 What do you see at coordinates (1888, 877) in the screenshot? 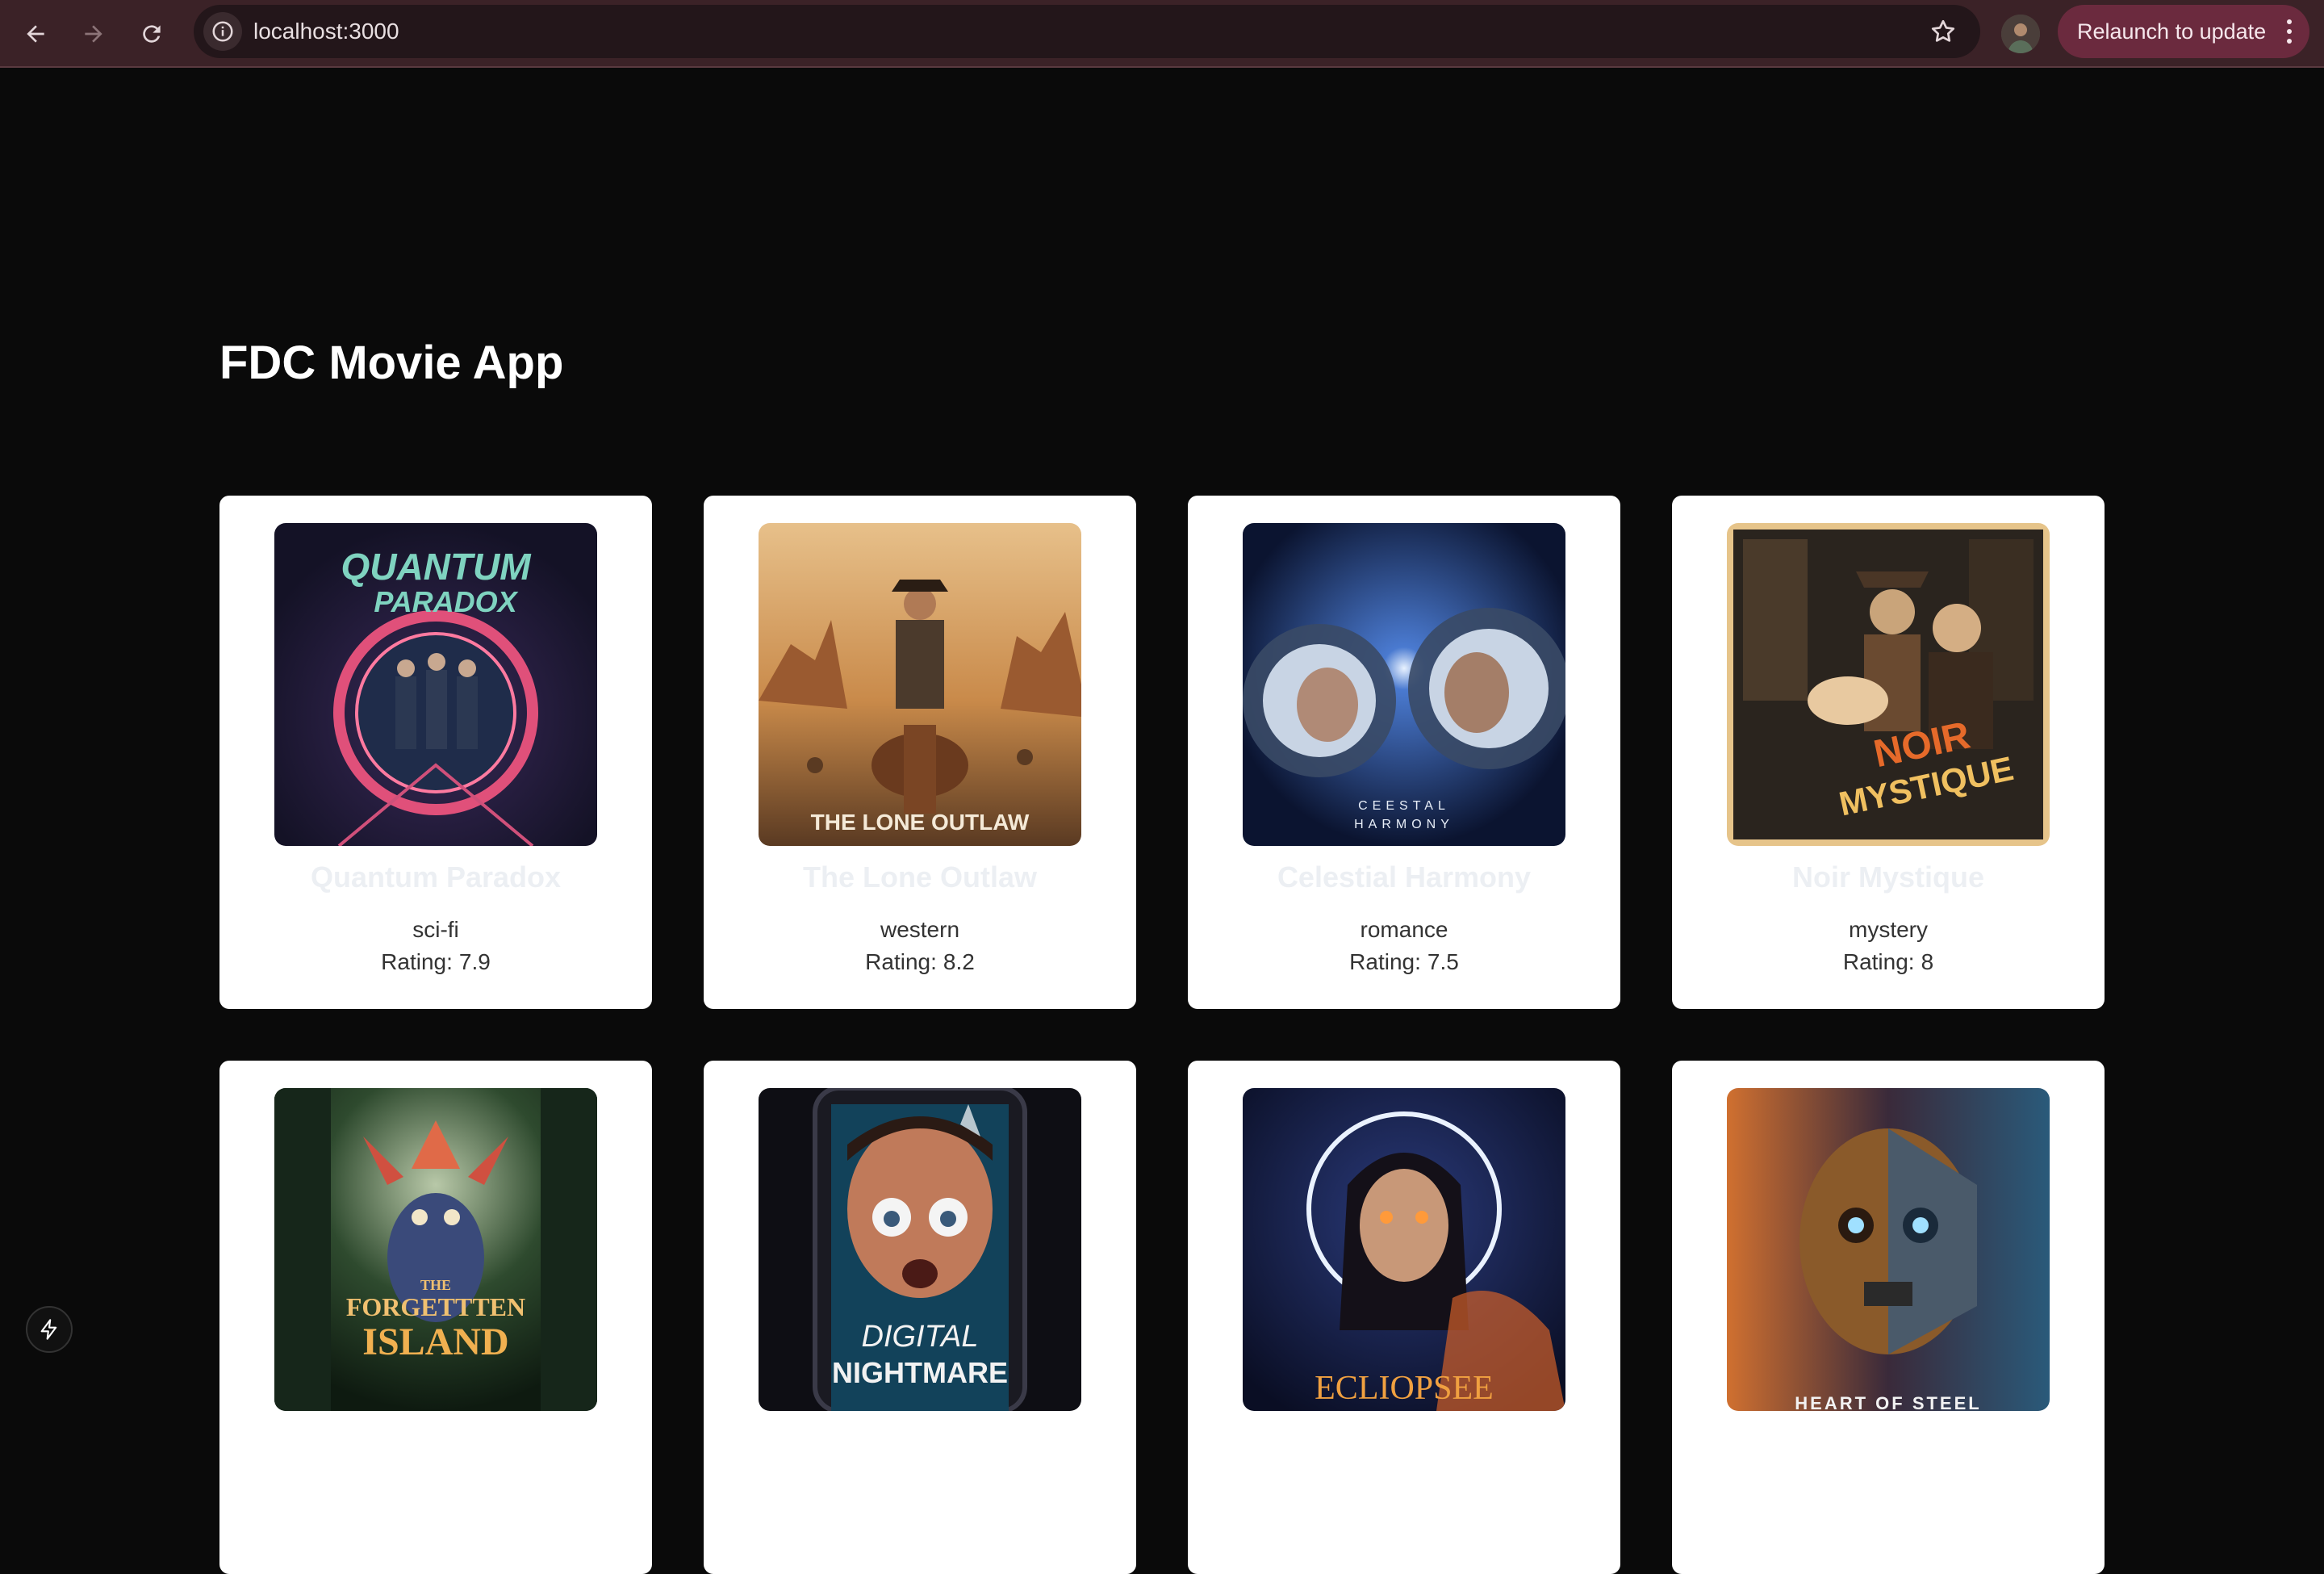
I see `movie-title: Noir Mystique` at bounding box center [1888, 877].